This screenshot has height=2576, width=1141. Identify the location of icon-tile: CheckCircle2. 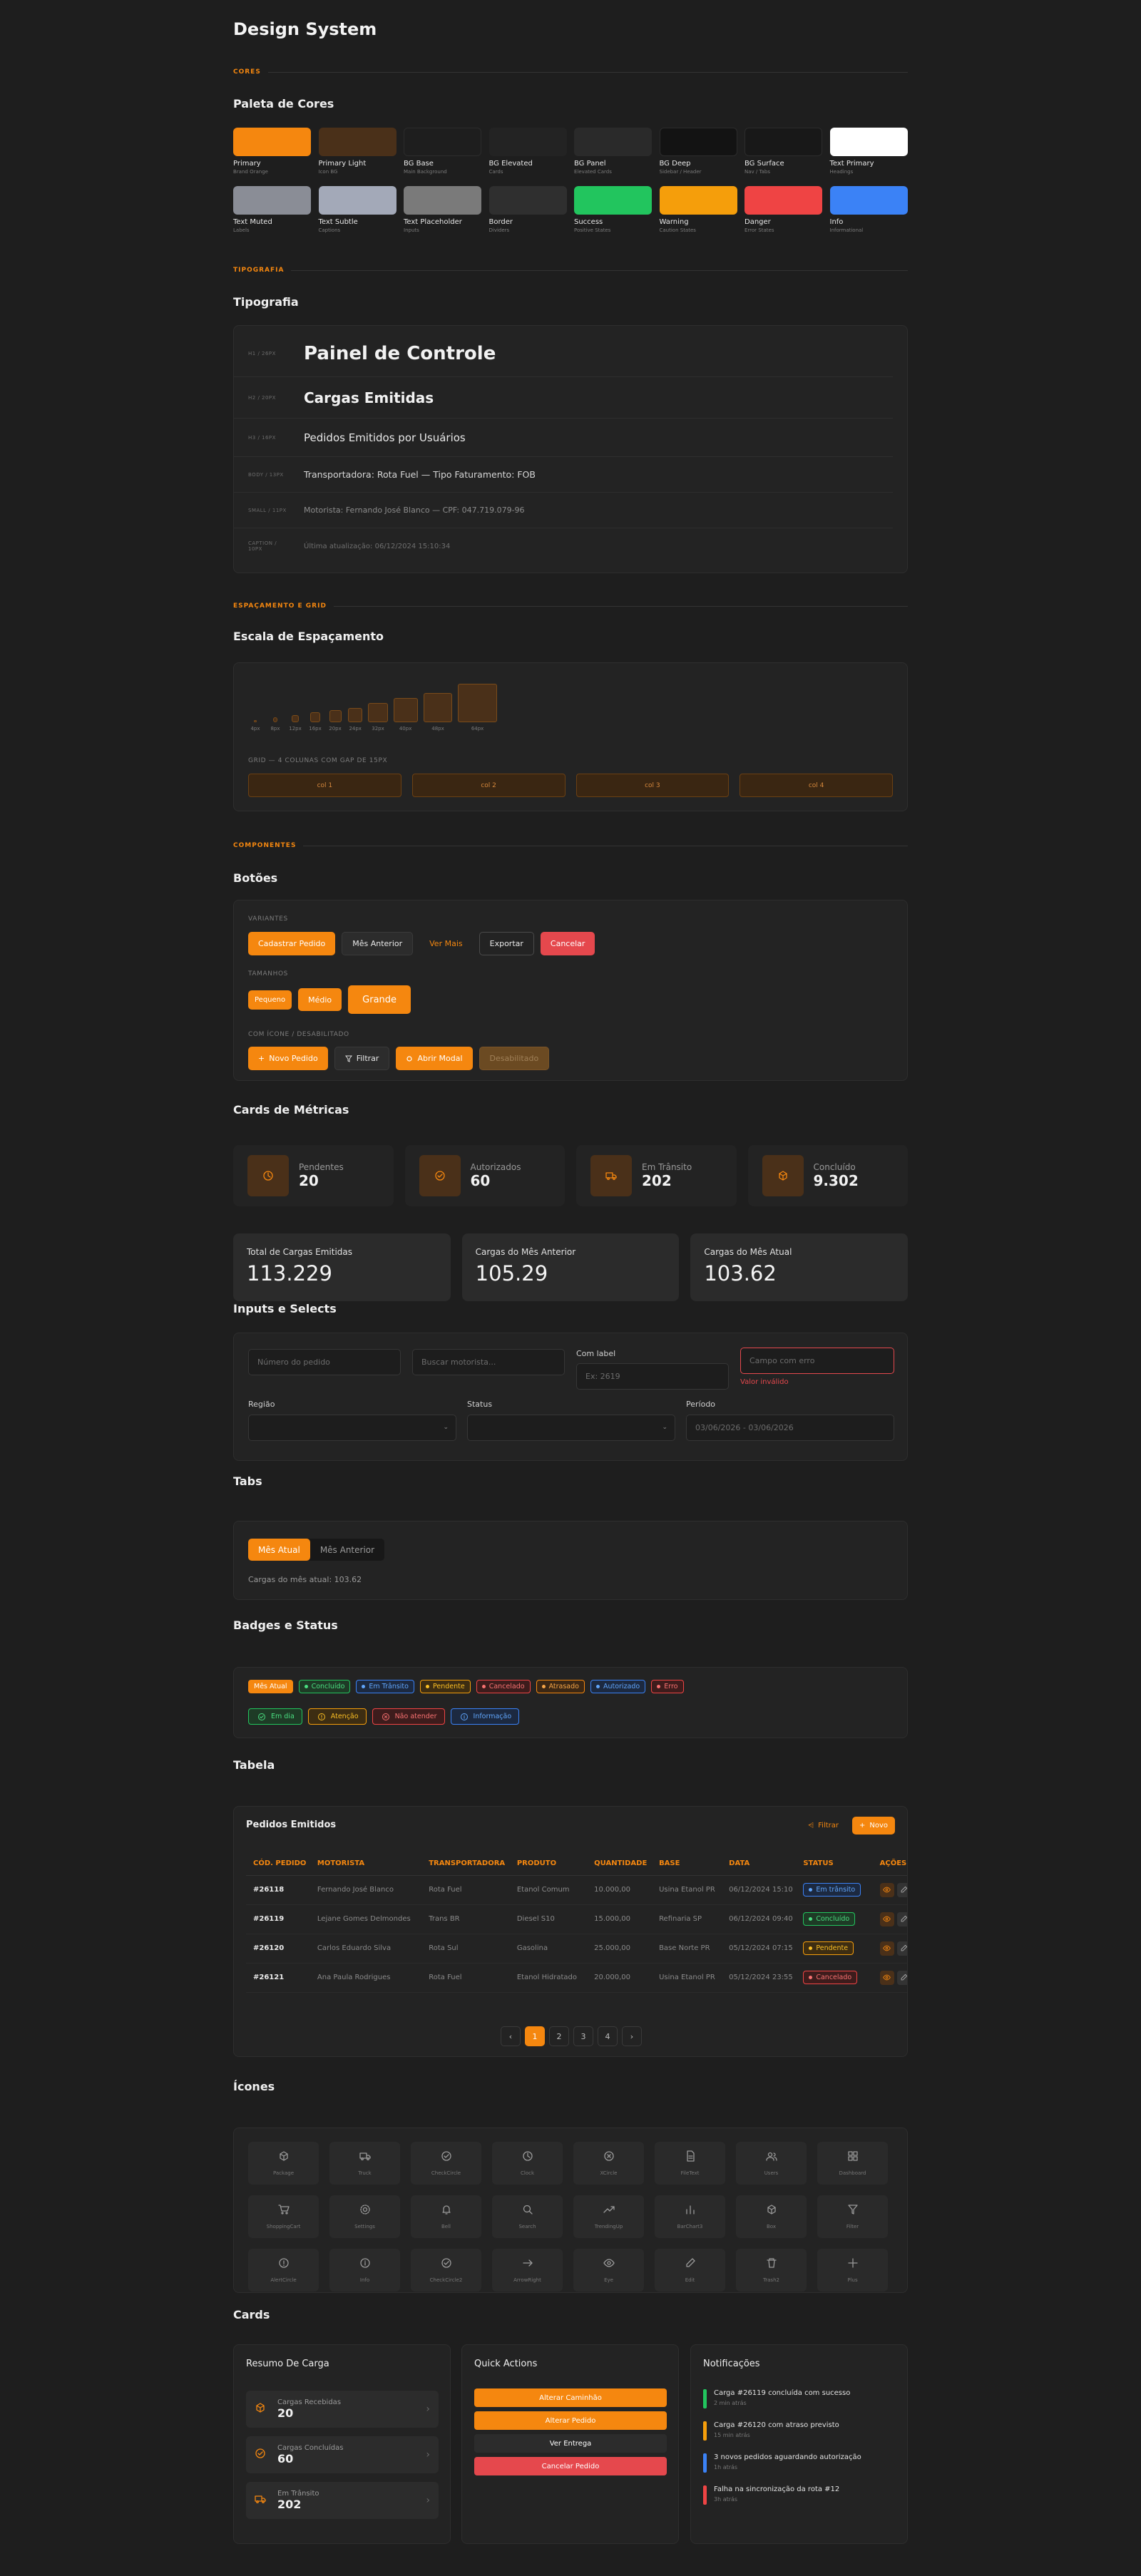
(446, 2270).